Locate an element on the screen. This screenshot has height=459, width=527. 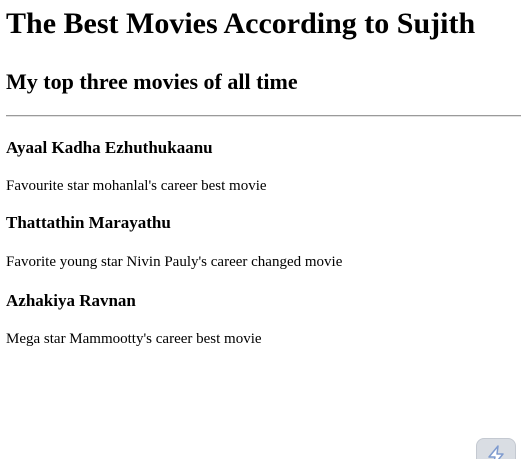
page-title: The Best Movies According to Sujith is located at coordinates (241, 23).